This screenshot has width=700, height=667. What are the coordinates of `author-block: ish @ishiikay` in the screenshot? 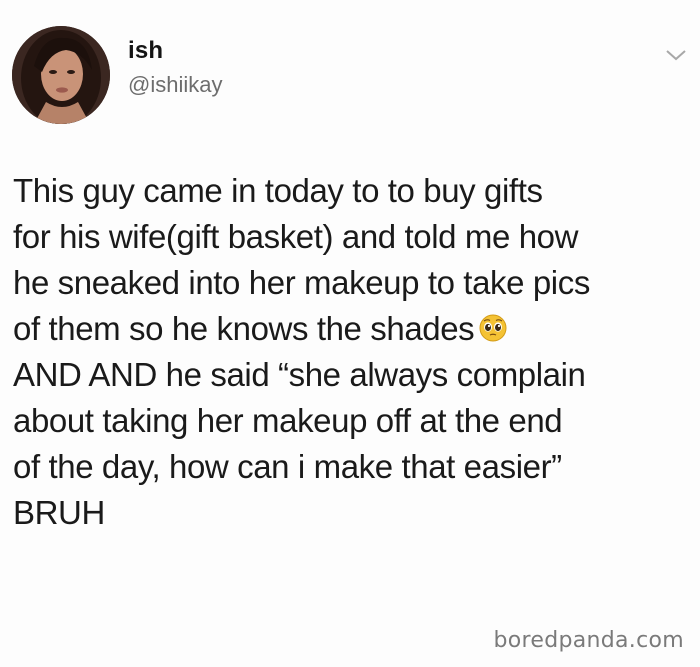 It's located at (175, 68).